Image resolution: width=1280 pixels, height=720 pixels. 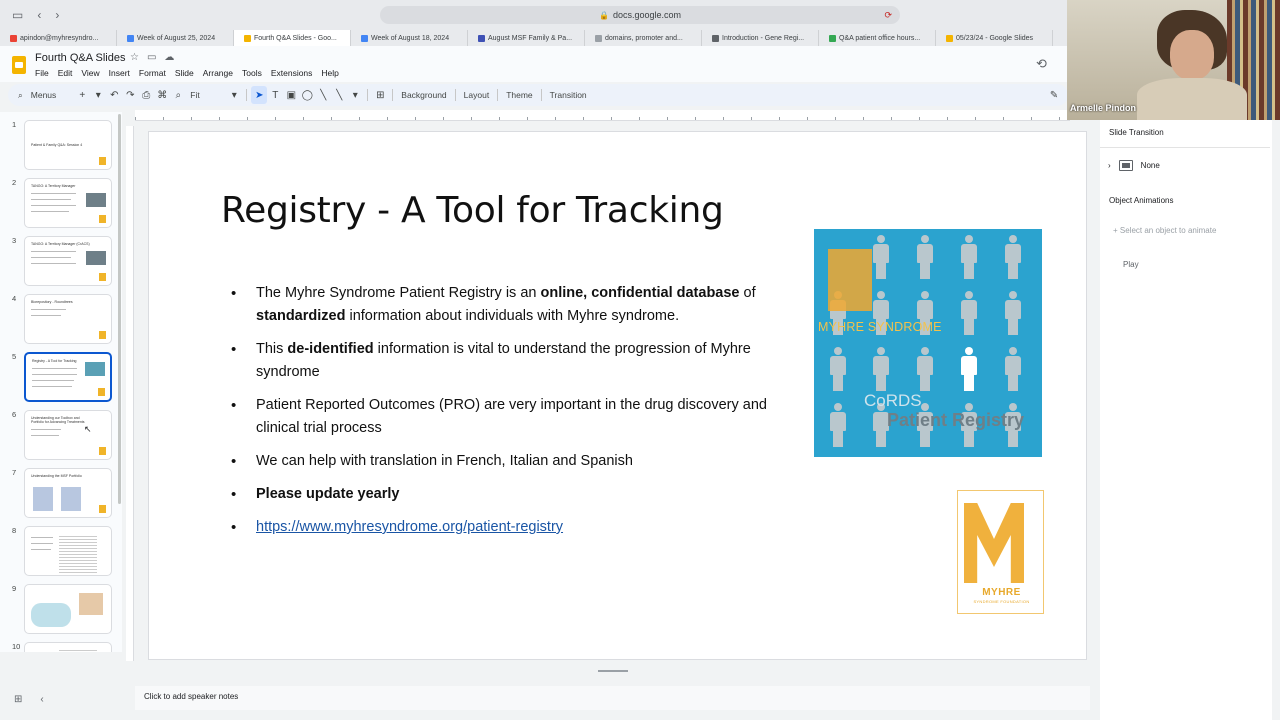 What do you see at coordinates (169, 57) in the screenshot?
I see `cloud-icon: ☁` at bounding box center [169, 57].